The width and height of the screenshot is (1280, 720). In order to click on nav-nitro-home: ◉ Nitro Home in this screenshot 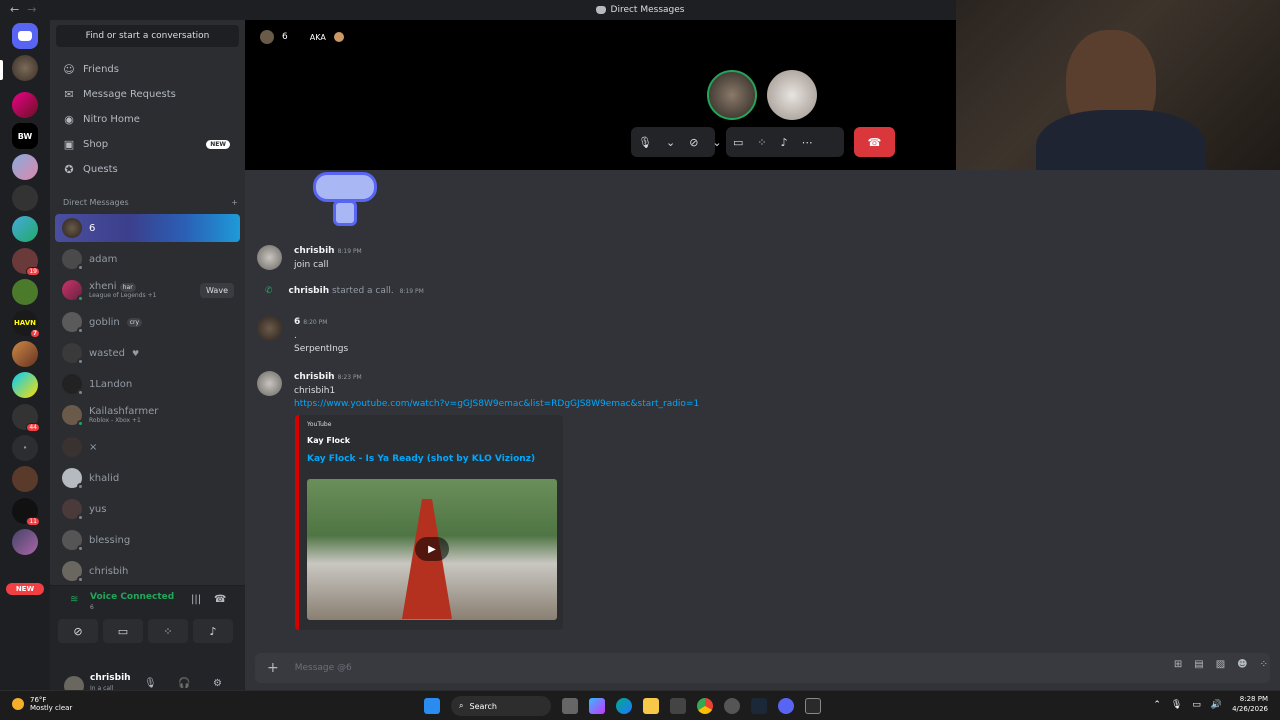, I will do `click(147, 119)`.